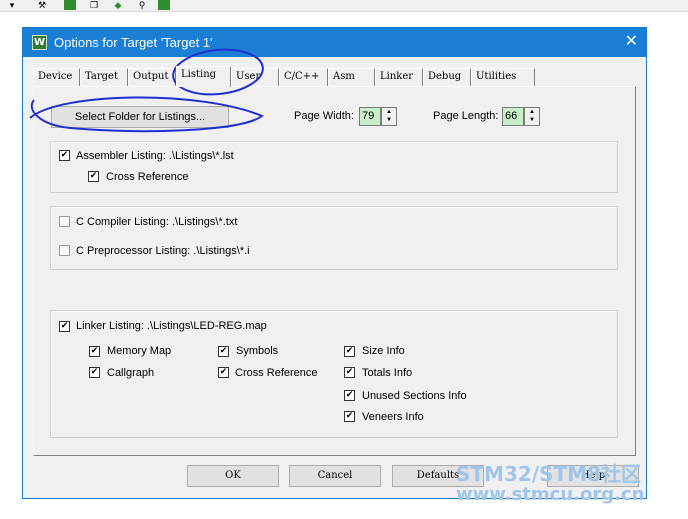 The height and width of the screenshot is (519, 688). What do you see at coordinates (12, 5) in the screenshot?
I see `toolbar-dropdown-icon: ▾` at bounding box center [12, 5].